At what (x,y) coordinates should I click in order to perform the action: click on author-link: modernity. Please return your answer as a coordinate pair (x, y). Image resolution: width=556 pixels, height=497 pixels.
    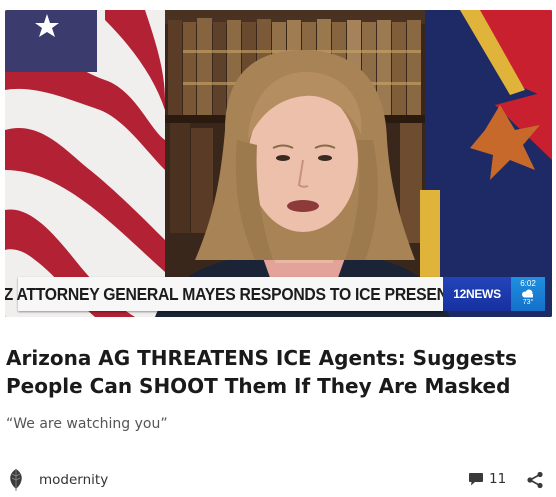
    Looking at the image, I should click on (58, 480).